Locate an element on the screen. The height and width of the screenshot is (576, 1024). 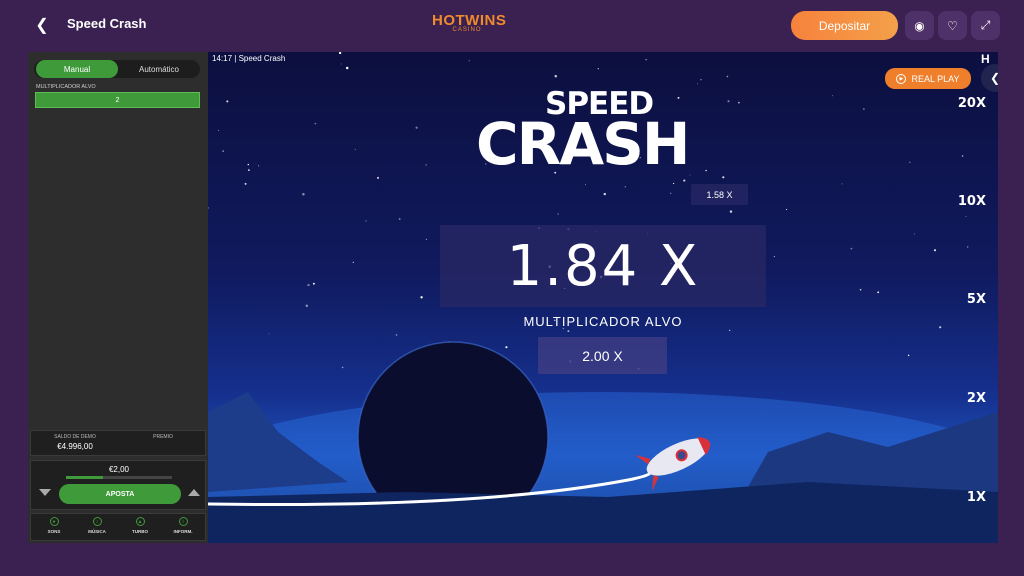
scale-label-10x: 10X is located at coordinates (971, 201).